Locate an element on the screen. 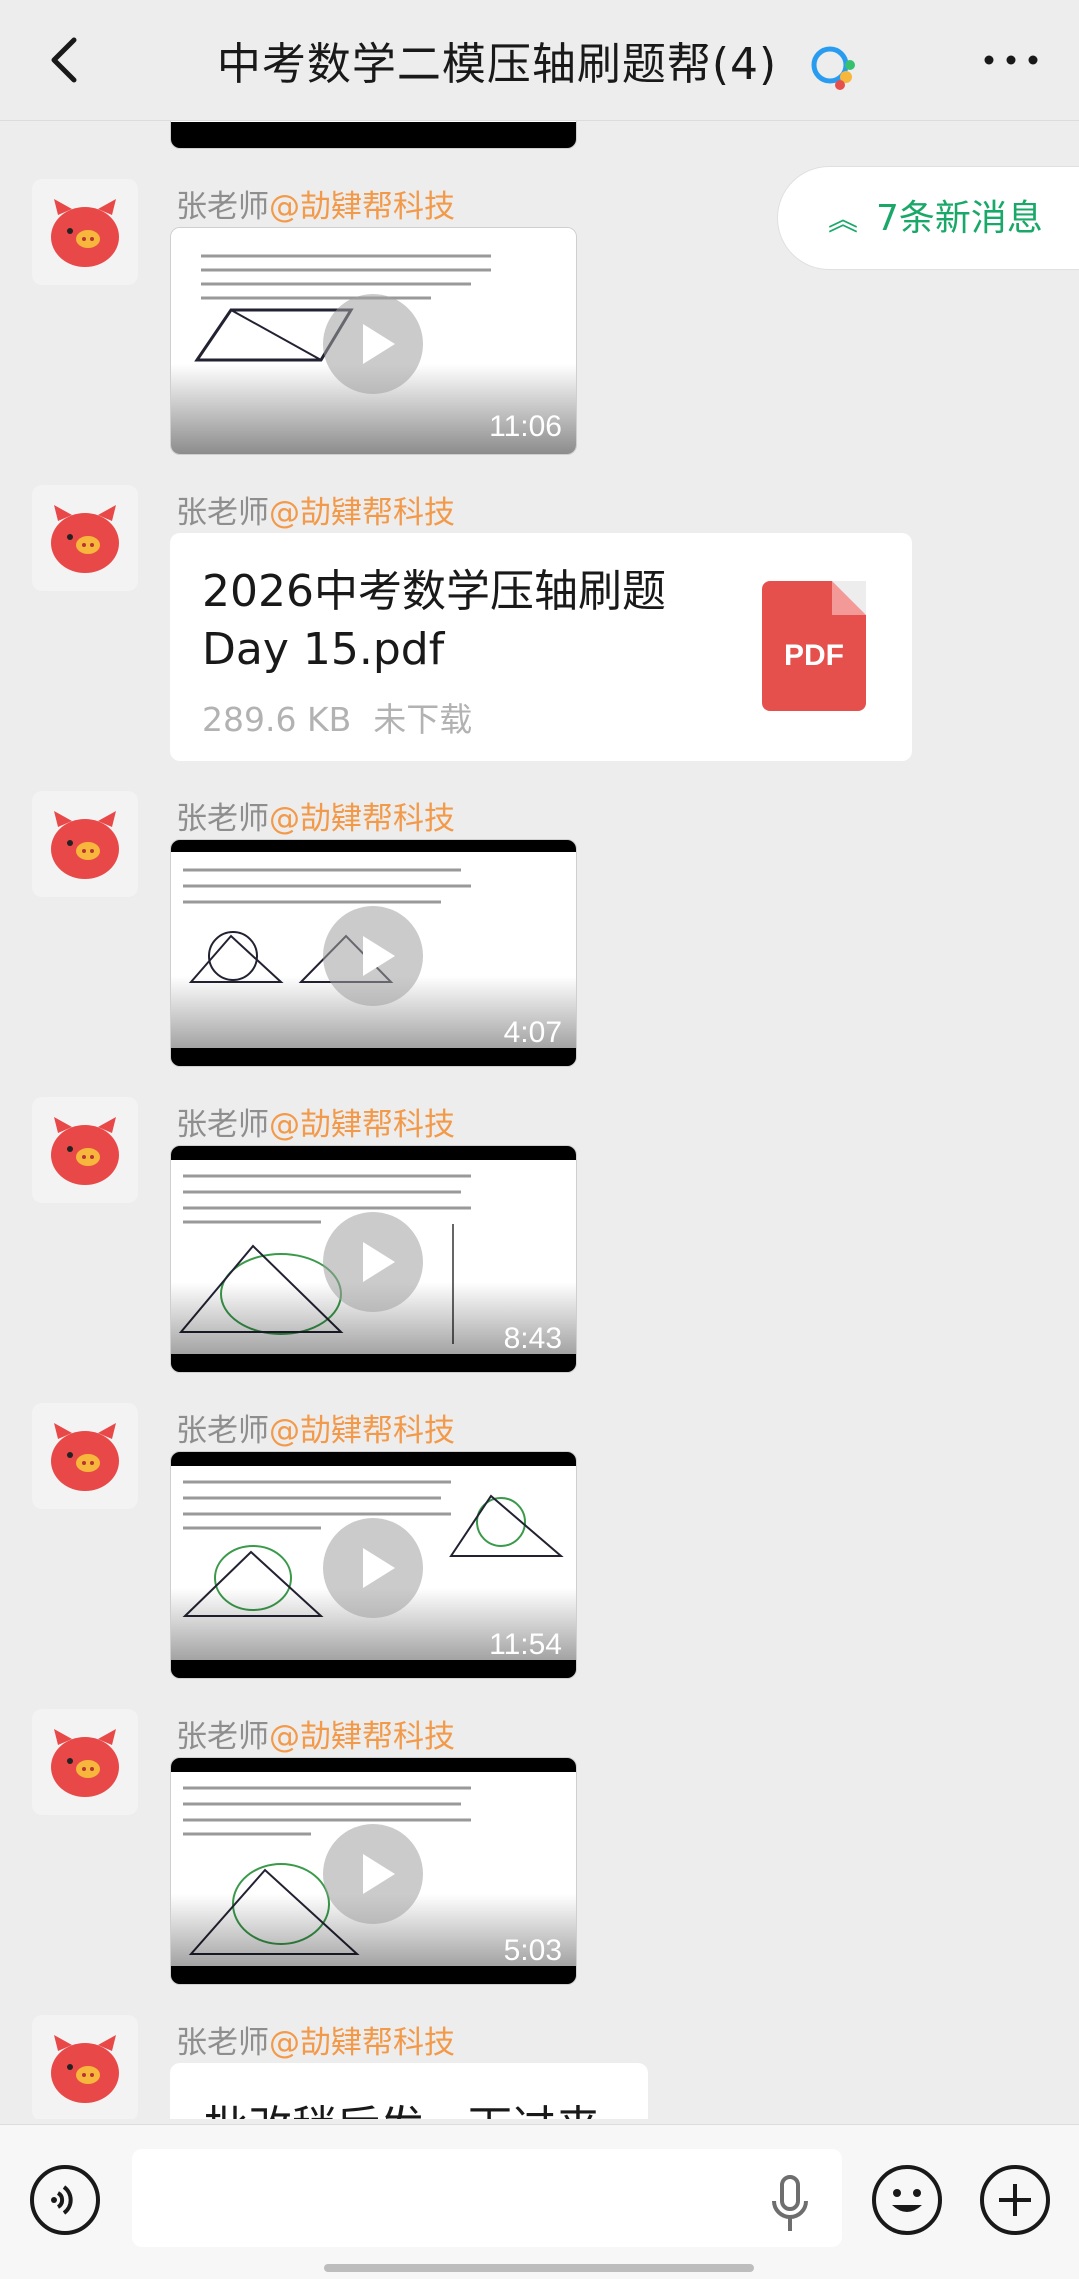  text-message: 批改稍后发一下过来 is located at coordinates (409, 2091).